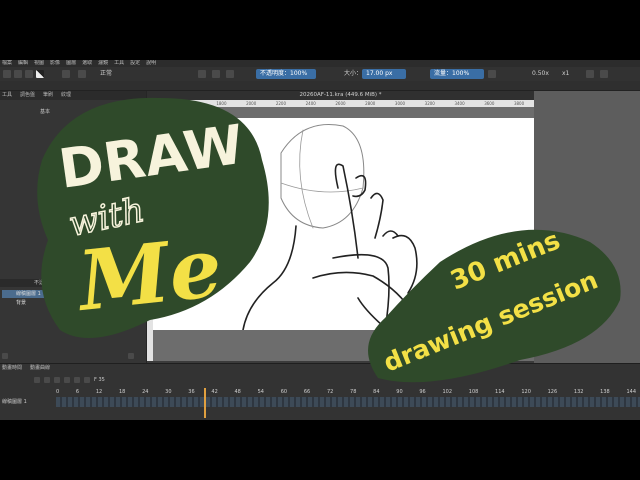 Image resolution: width=640 pixels, height=480 pixels. I want to click on new-file-icon, so click(7, 74).